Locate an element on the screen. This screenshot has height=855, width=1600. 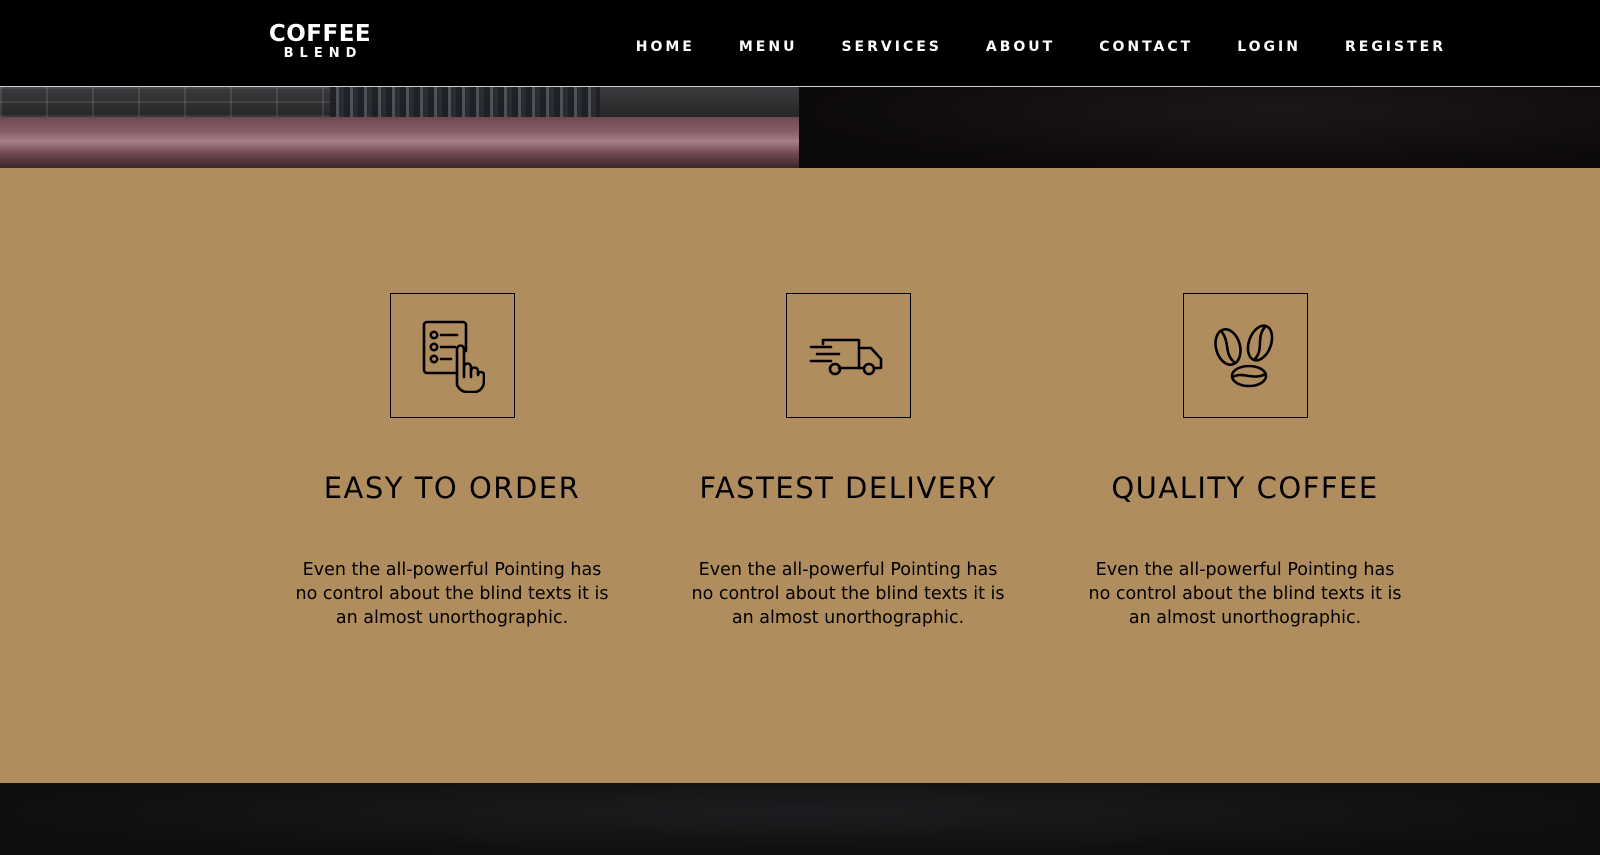
brand-name-top: COFFEE is located at coordinates (320, 34).